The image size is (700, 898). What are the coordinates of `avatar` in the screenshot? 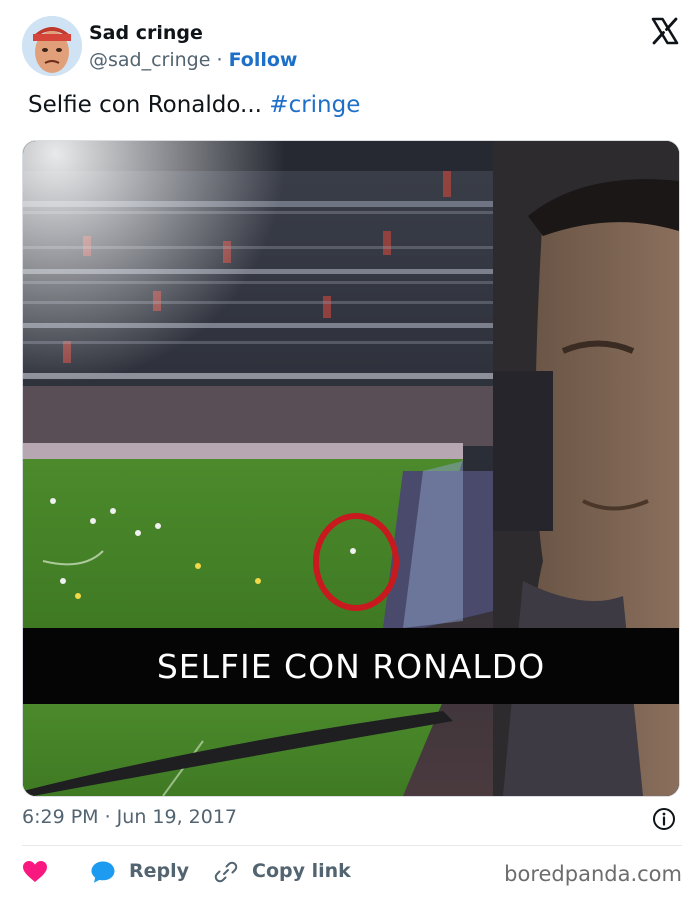 It's located at (52, 46).